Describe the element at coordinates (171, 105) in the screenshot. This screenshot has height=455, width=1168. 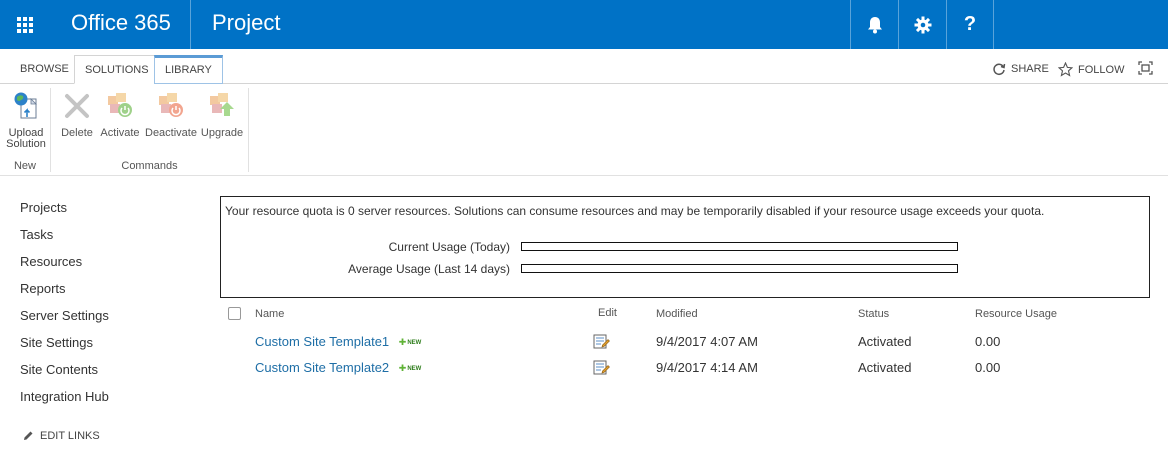
I see `deactivate-icon` at that location.